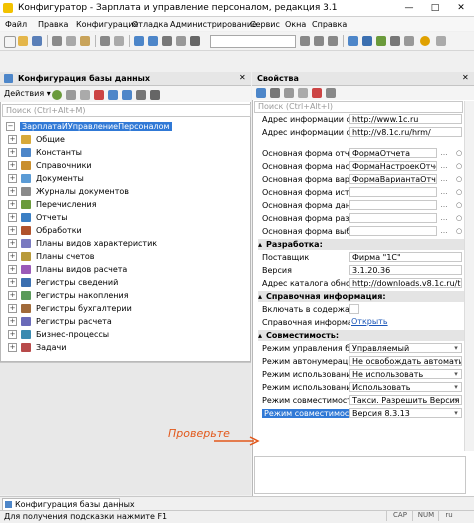 Image resolution: width=474 pixels, height=523 pixels. Describe the element at coordinates (425, 41) in the screenshot. I see `run-debug-icon` at that location.